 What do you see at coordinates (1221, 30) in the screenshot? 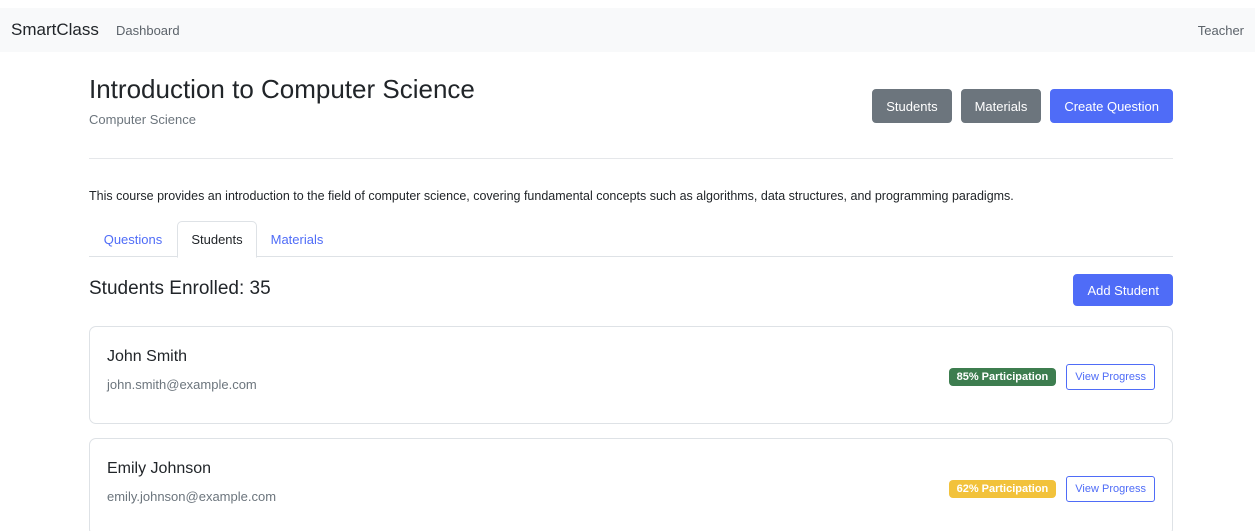
I see `nav-user-role: Teacher` at bounding box center [1221, 30].